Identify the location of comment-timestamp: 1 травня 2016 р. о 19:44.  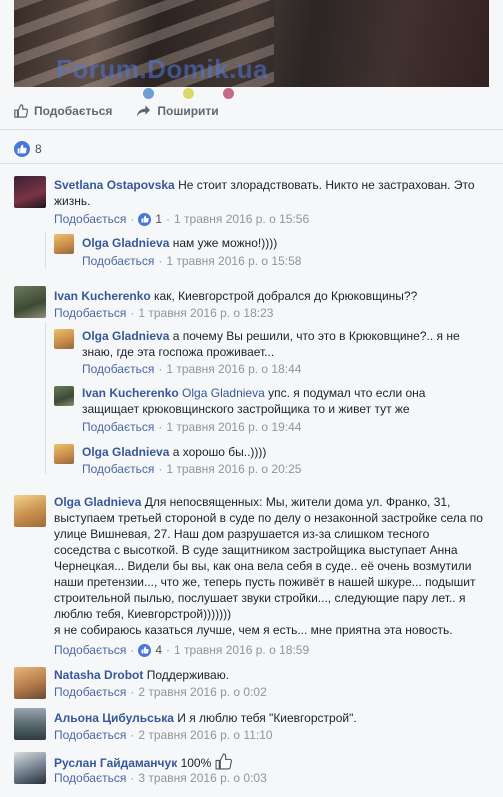
(233, 427).